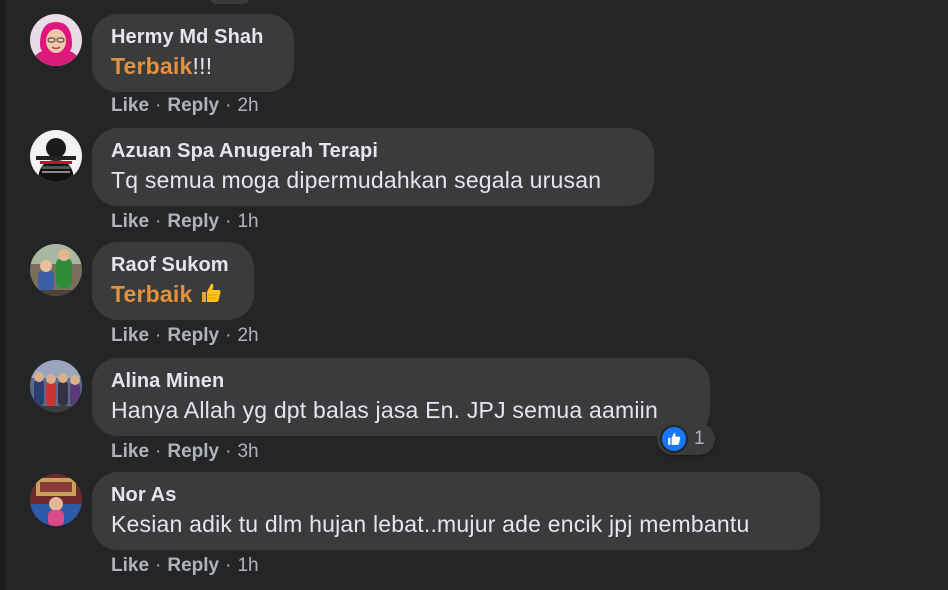 The image size is (948, 590). I want to click on comment-author: Raof Sukom, so click(173, 265).